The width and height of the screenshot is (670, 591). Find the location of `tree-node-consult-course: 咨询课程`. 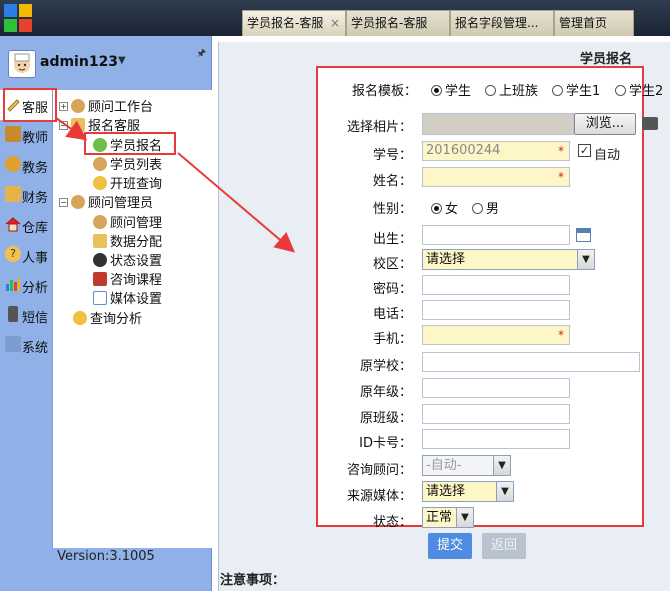

tree-node-consult-course: 咨询课程 is located at coordinates (127, 278).